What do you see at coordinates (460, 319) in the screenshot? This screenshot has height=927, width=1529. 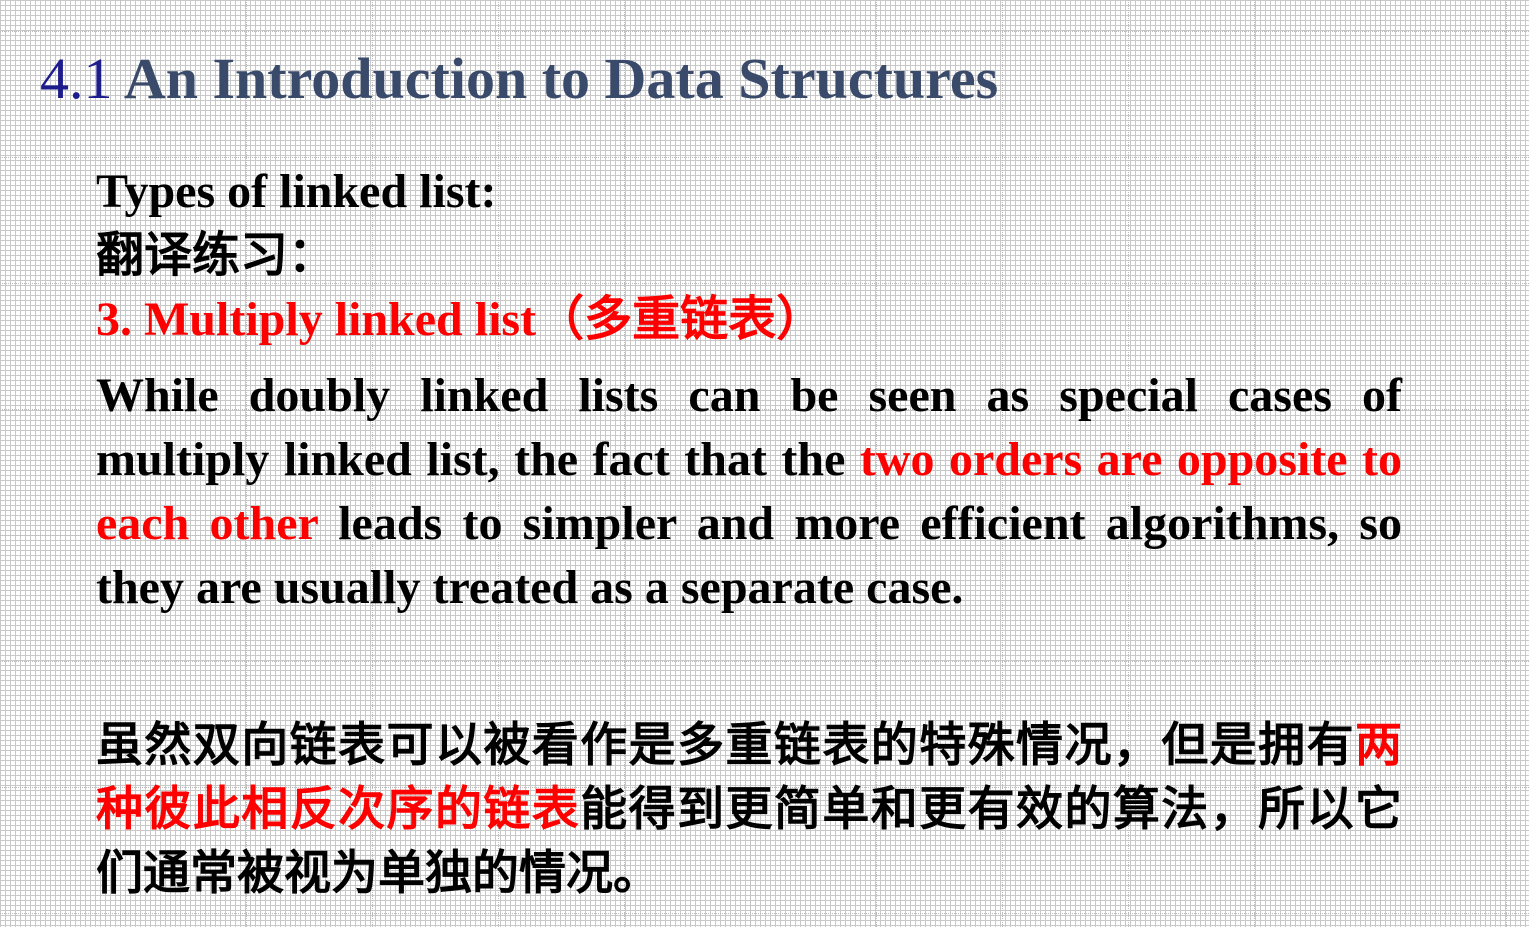 I see `item-heading: 3. Multiply linked list（多重链表）` at bounding box center [460, 319].